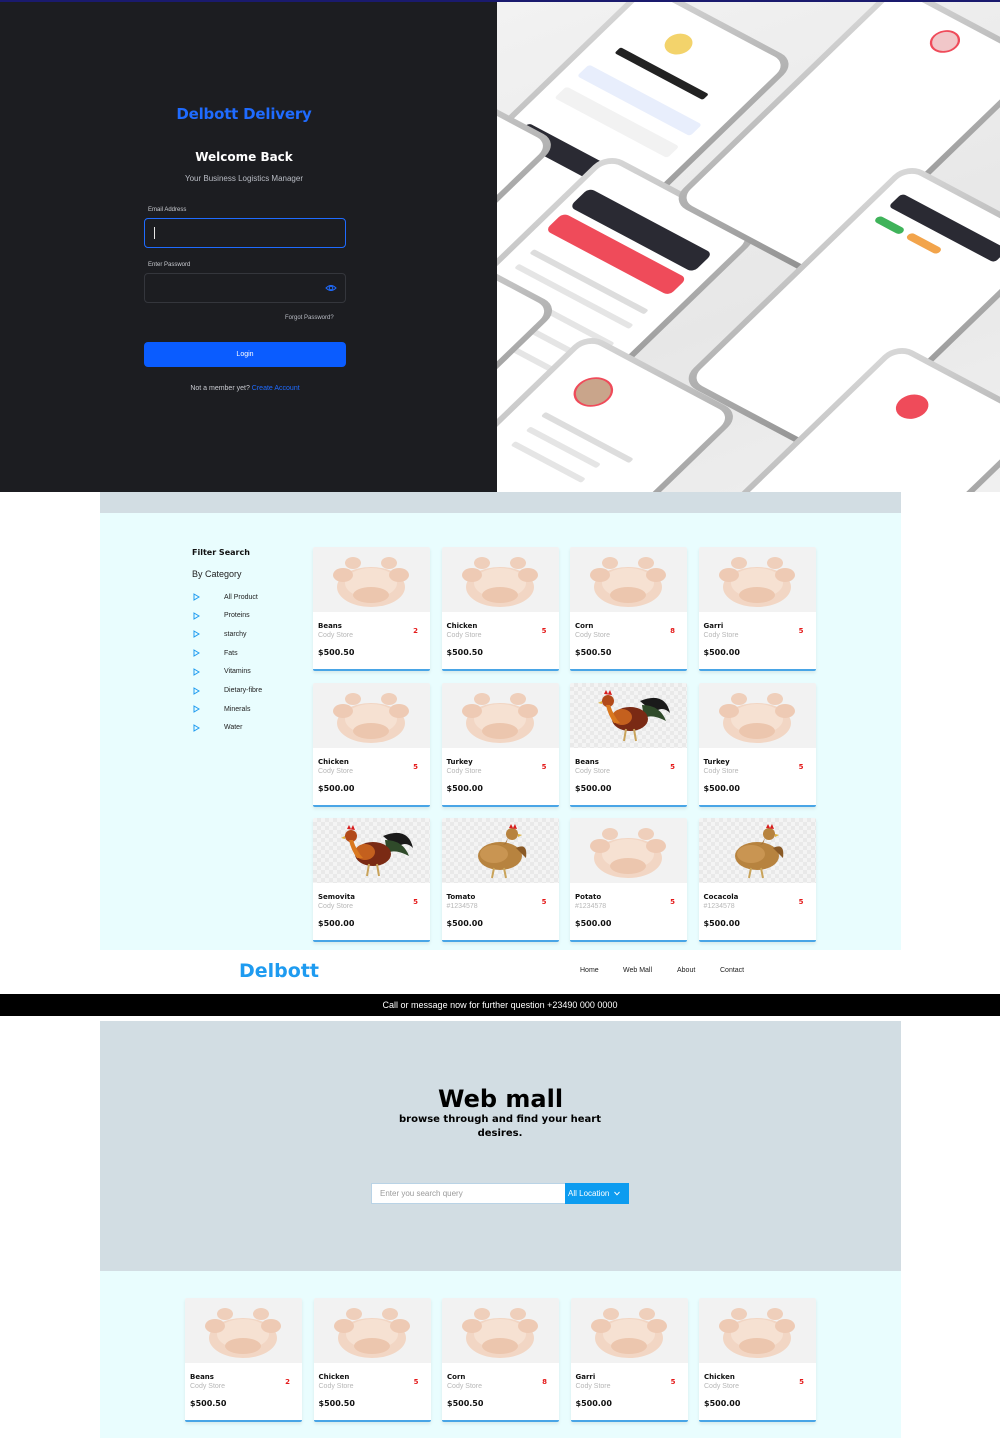  I want to click on nav-link-home: Home, so click(589, 970).